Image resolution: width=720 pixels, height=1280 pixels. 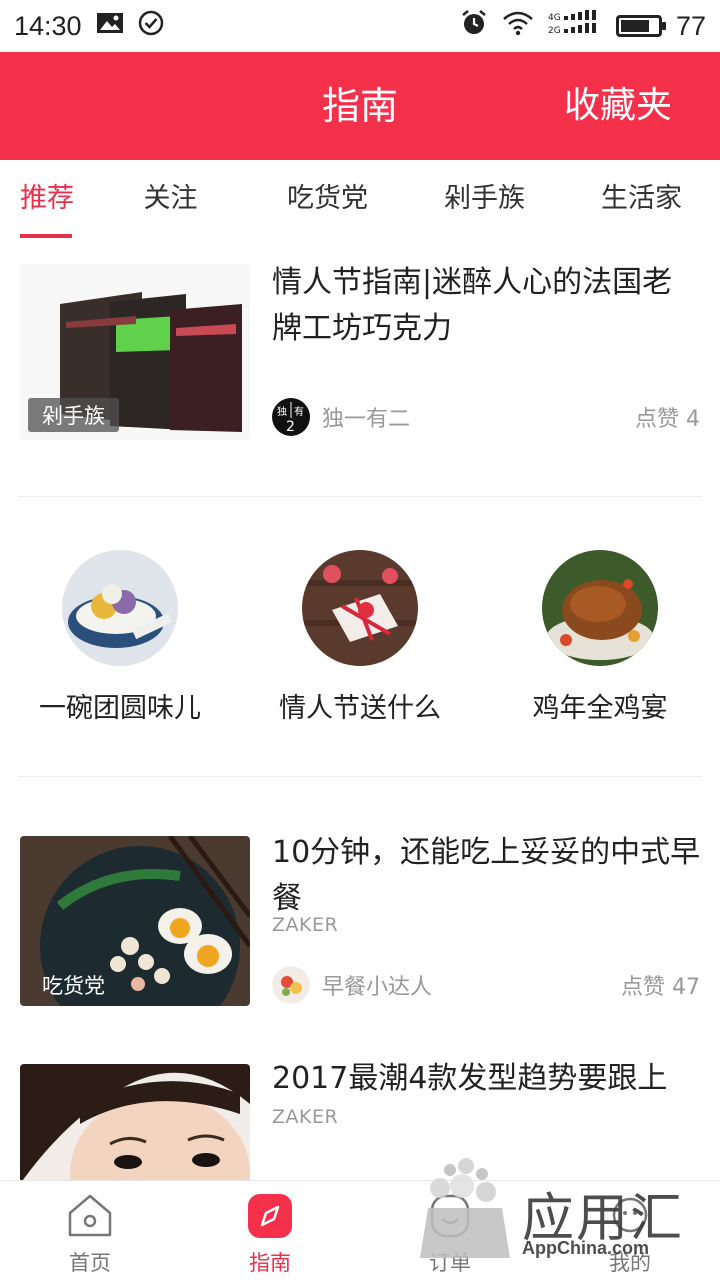 I want to click on nav-home: 首页, so click(x=90, y=1230).